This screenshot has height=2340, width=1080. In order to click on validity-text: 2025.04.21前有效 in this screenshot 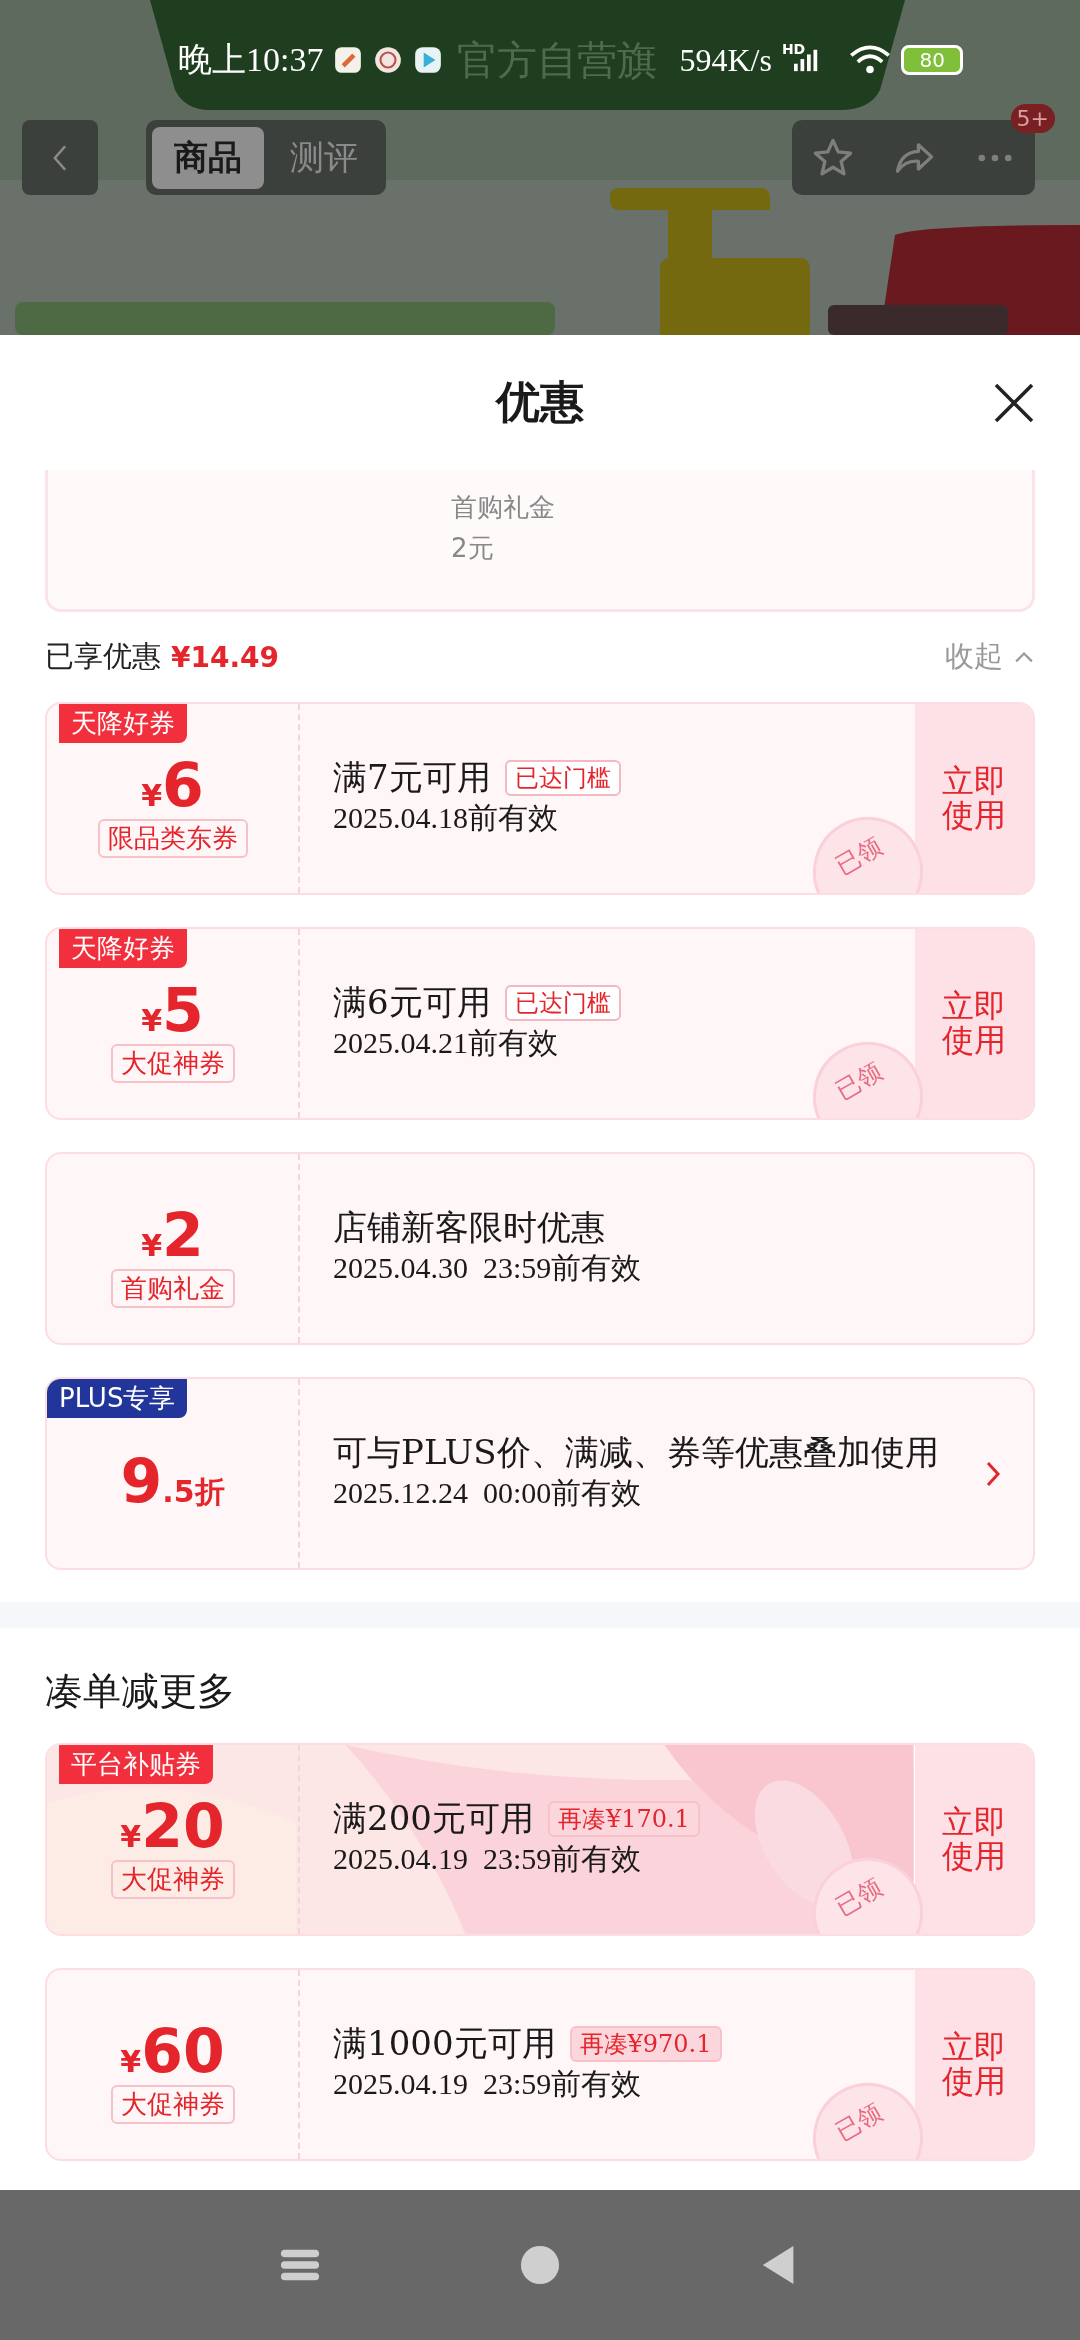, I will do `click(446, 1042)`.